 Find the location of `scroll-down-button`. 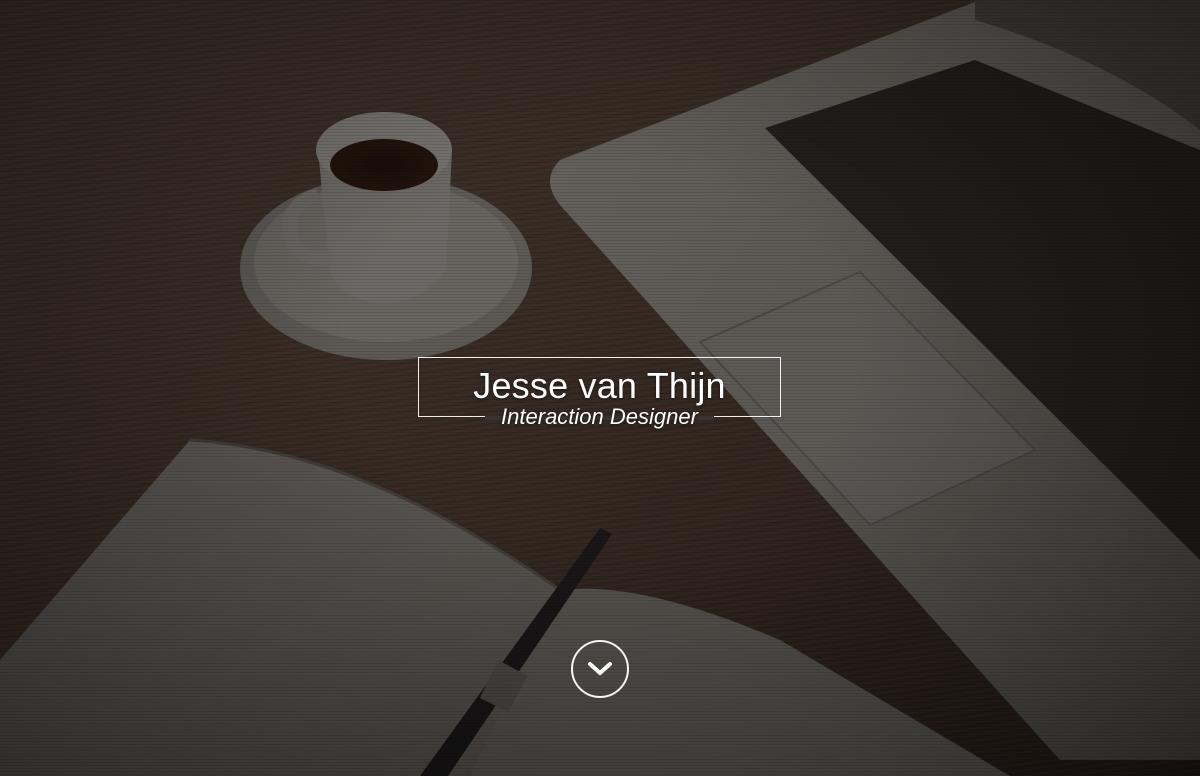

scroll-down-button is located at coordinates (600, 669).